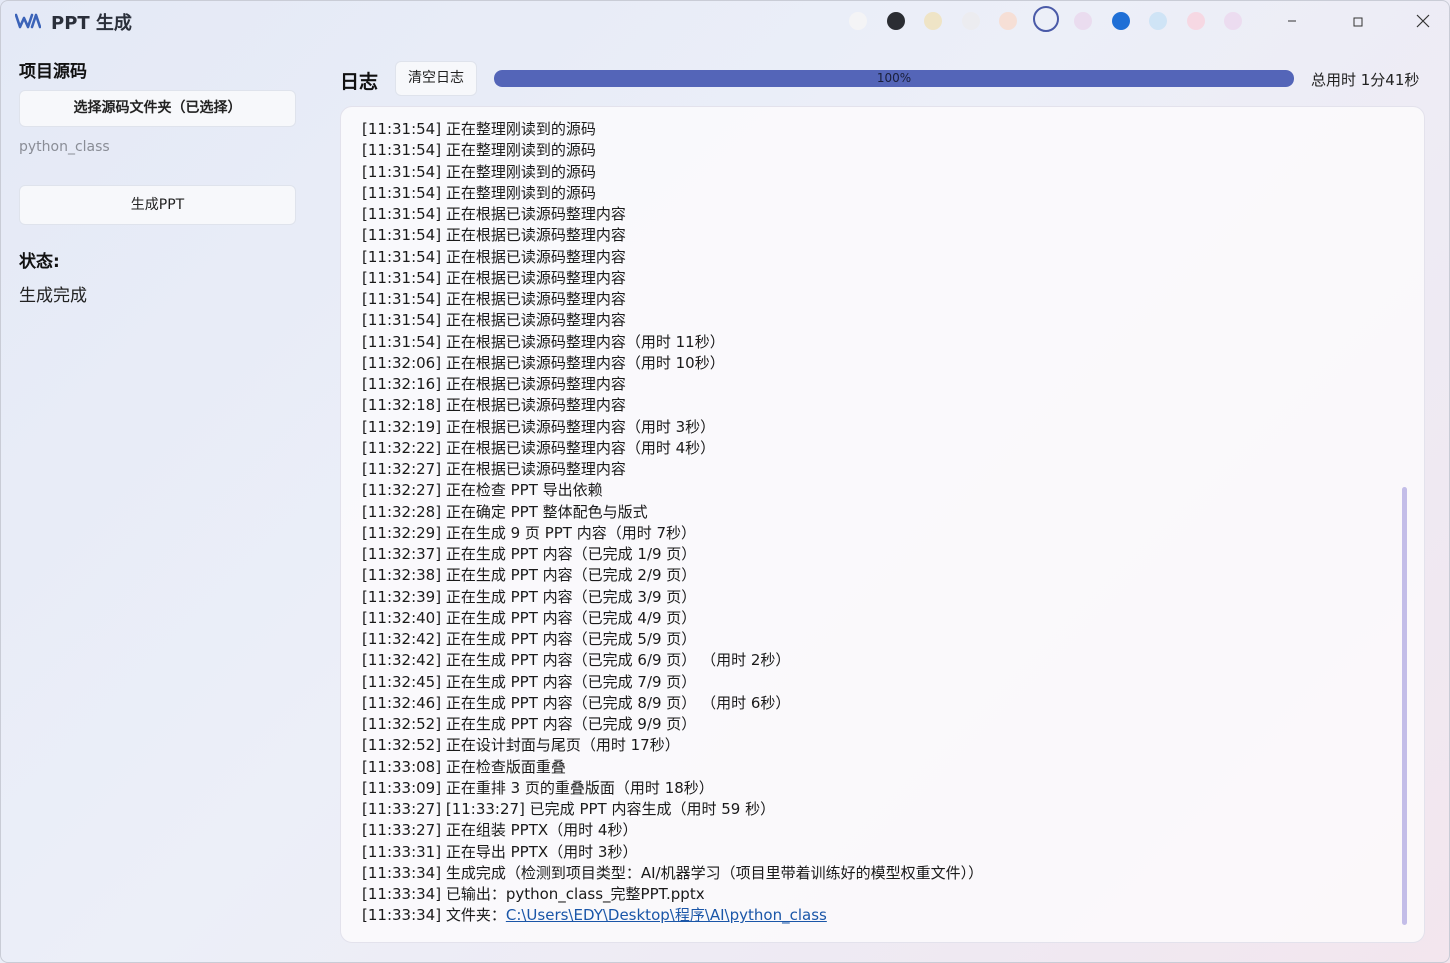 This screenshot has width=1450, height=963. What do you see at coordinates (543, 362) in the screenshot?
I see `log-line: [11:32:06] 正在根据已读源码整理内容（用时 10秒）` at bounding box center [543, 362].